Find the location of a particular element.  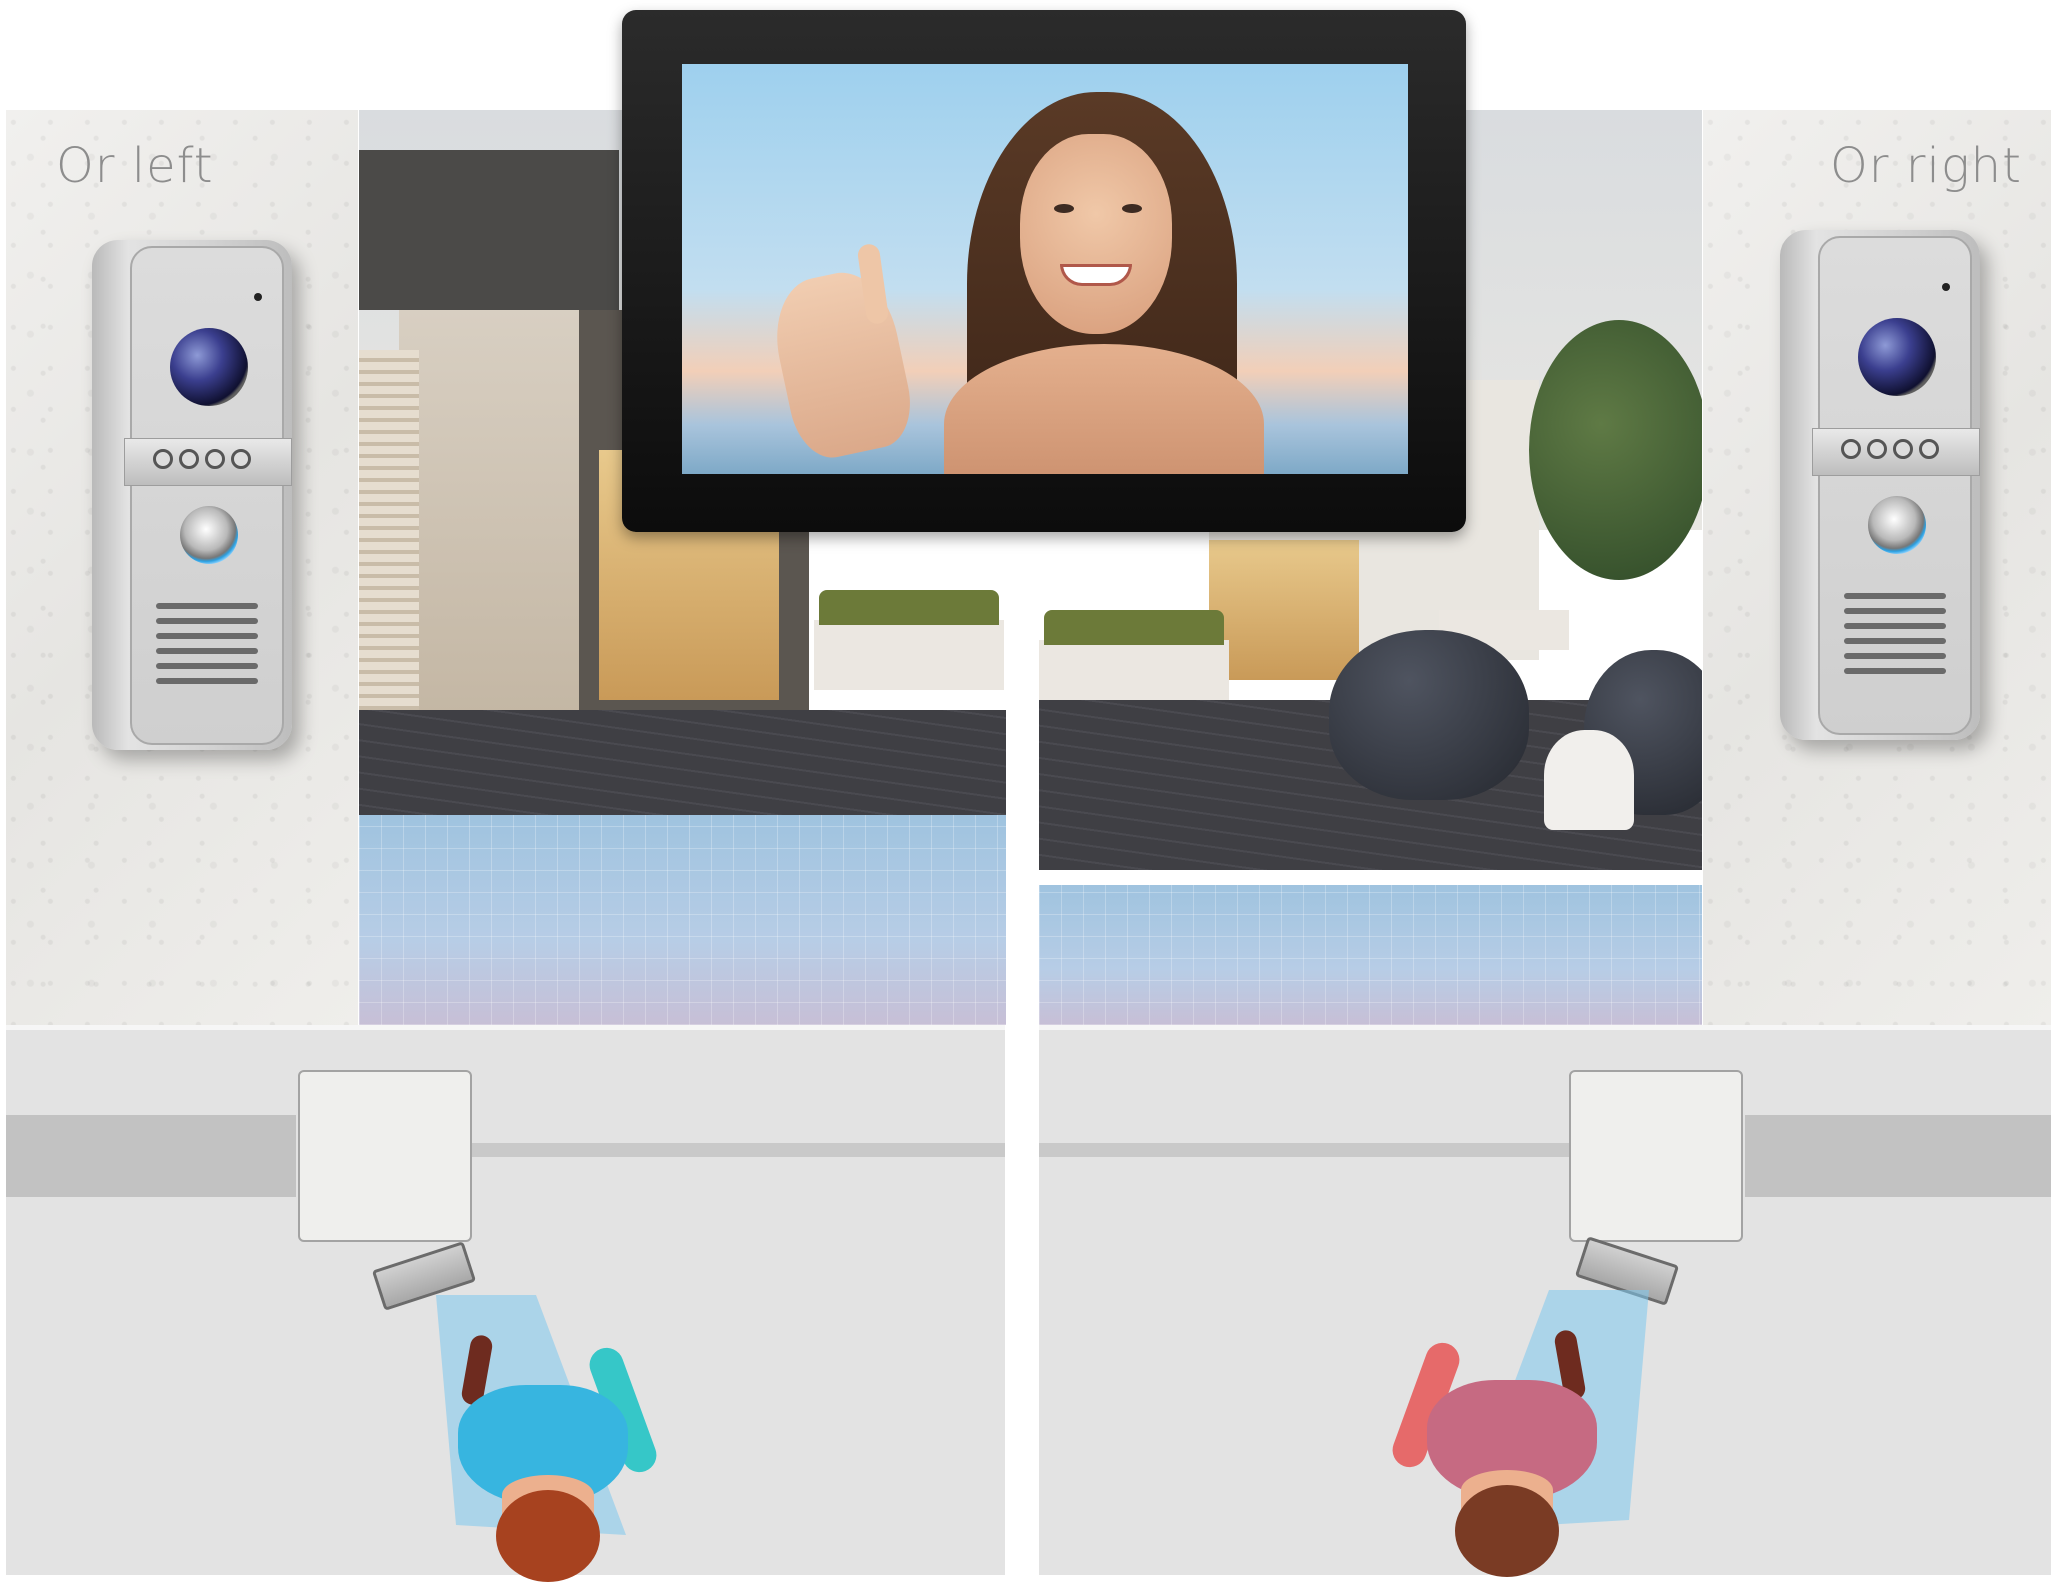

visitor-smile is located at coordinates (1096, 275).